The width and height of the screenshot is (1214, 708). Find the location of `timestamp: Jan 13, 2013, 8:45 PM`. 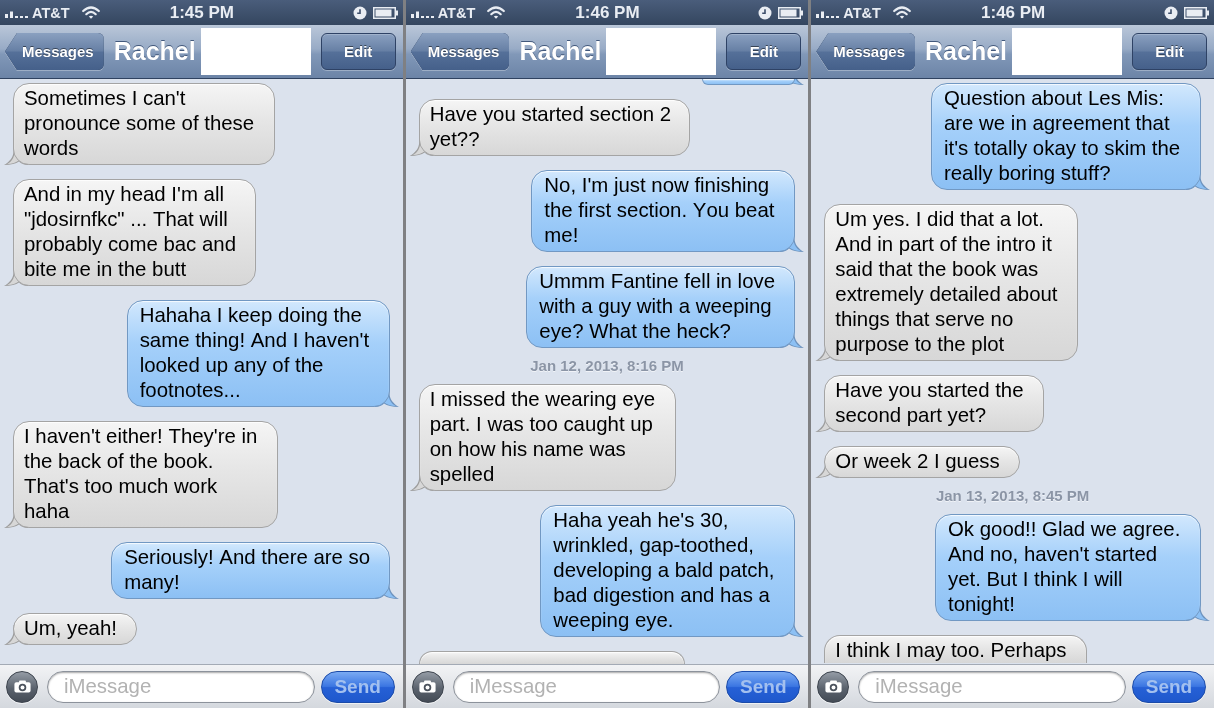

timestamp: Jan 13, 2013, 8:45 PM is located at coordinates (1012, 496).